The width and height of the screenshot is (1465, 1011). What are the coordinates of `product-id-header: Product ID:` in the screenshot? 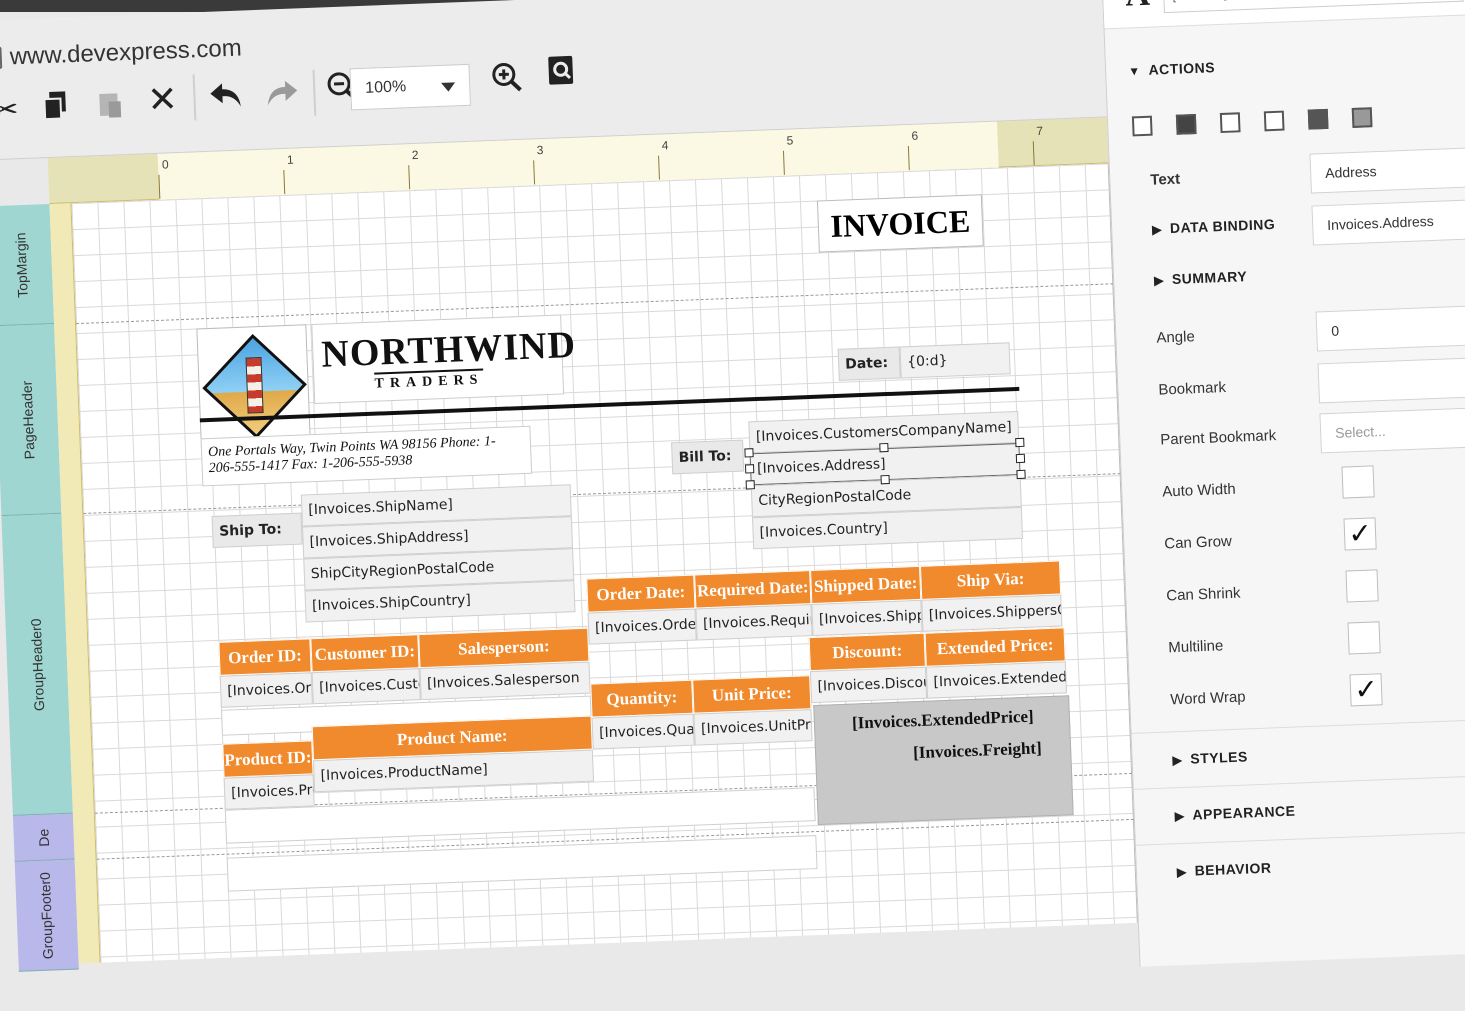 It's located at (267, 758).